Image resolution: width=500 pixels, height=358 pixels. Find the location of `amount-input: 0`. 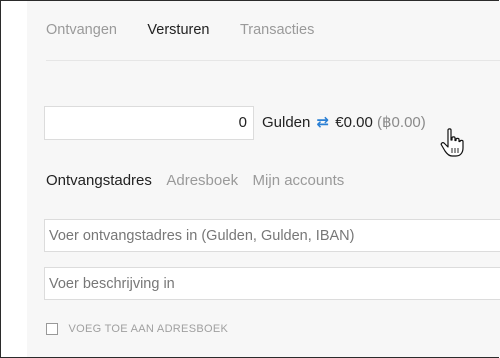

amount-input: 0 is located at coordinates (243, 122).